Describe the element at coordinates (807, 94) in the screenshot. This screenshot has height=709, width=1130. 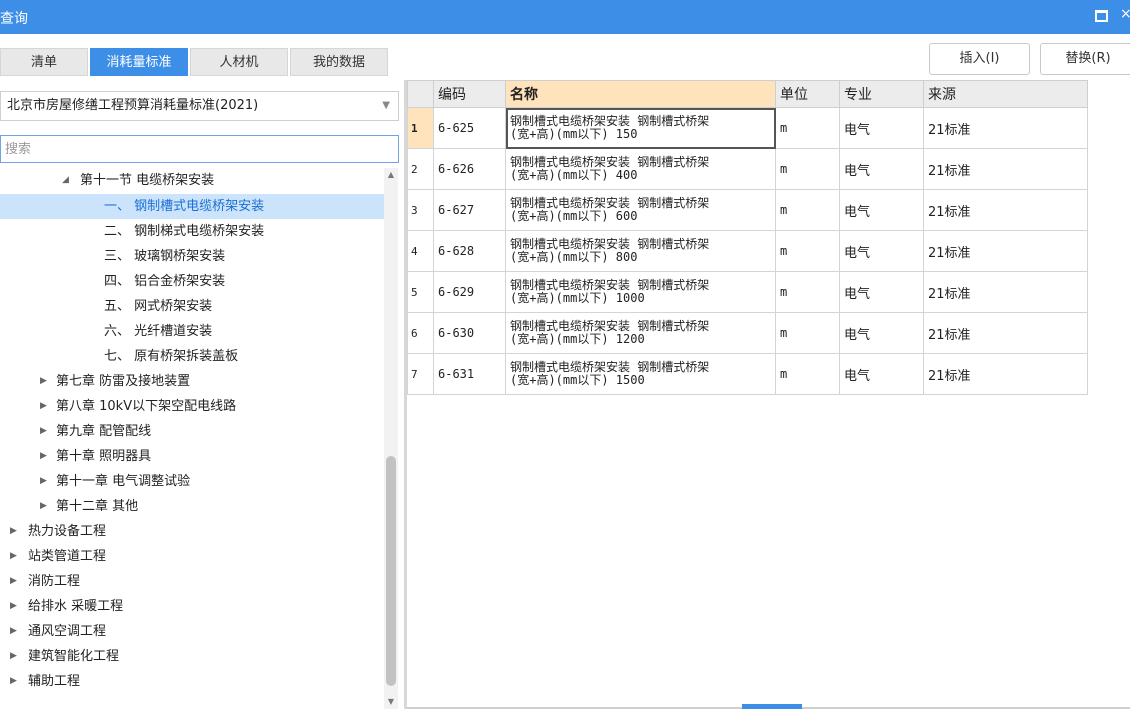
I see `column-header-unit: 单位` at that location.